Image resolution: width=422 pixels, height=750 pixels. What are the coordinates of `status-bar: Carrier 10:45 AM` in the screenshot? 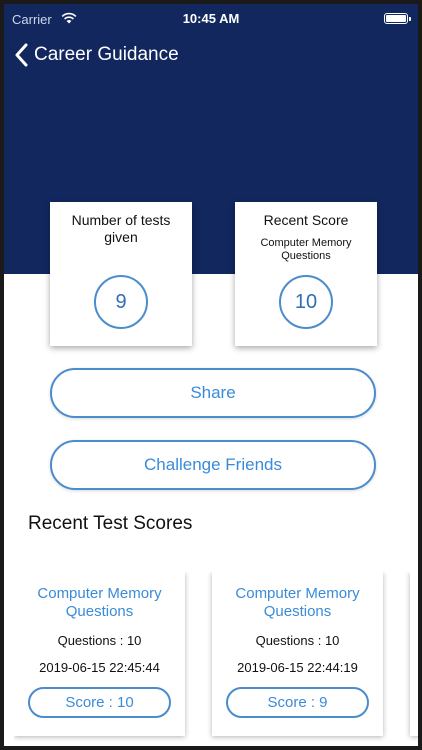 It's located at (211, 18).